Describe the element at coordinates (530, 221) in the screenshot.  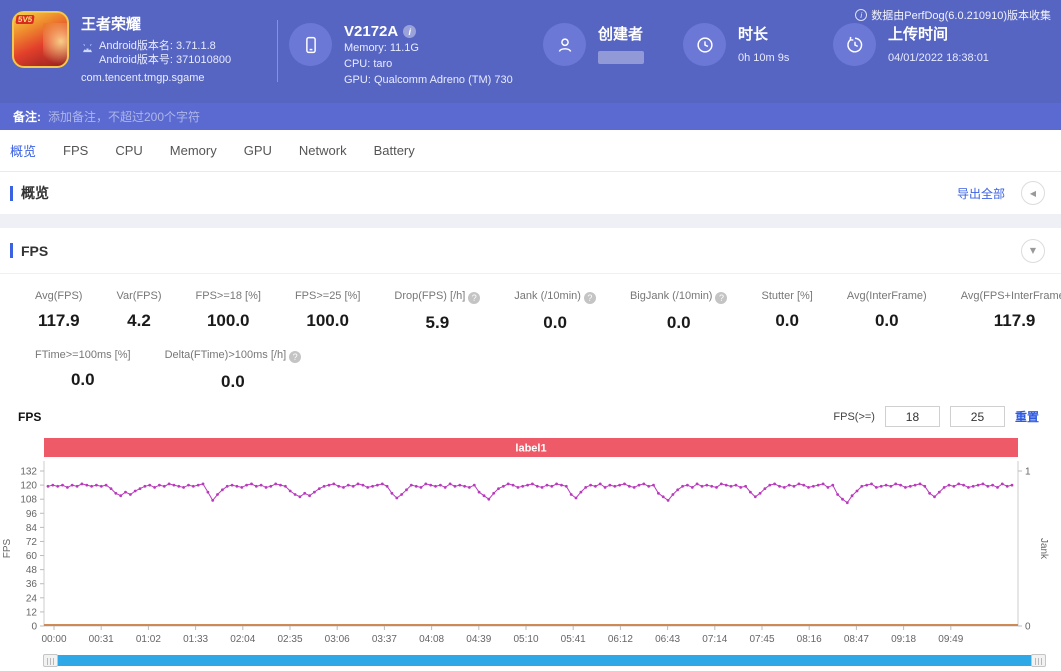
I see `section-divider` at that location.